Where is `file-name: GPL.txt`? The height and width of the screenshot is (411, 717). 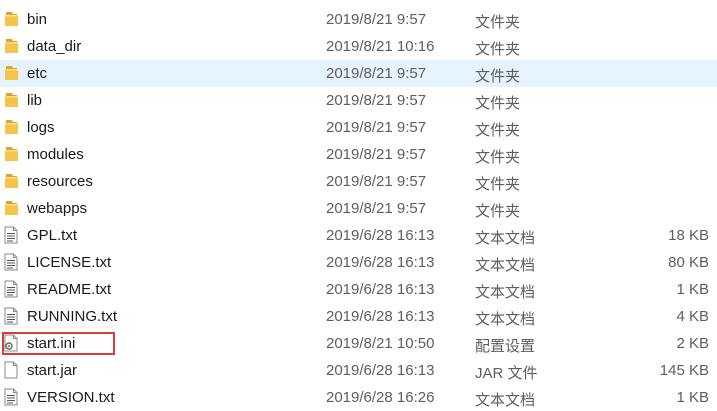 file-name: GPL.txt is located at coordinates (52, 235).